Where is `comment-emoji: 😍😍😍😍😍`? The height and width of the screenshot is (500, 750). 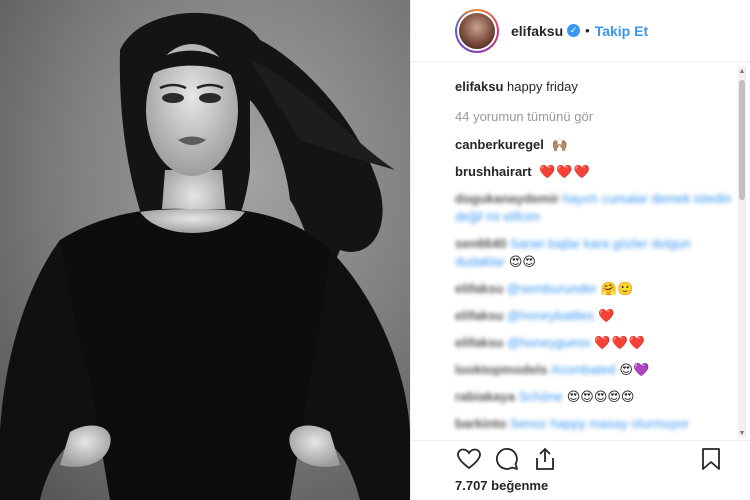
comment-emoji: 😍😍😍😍😍 is located at coordinates (600, 396).